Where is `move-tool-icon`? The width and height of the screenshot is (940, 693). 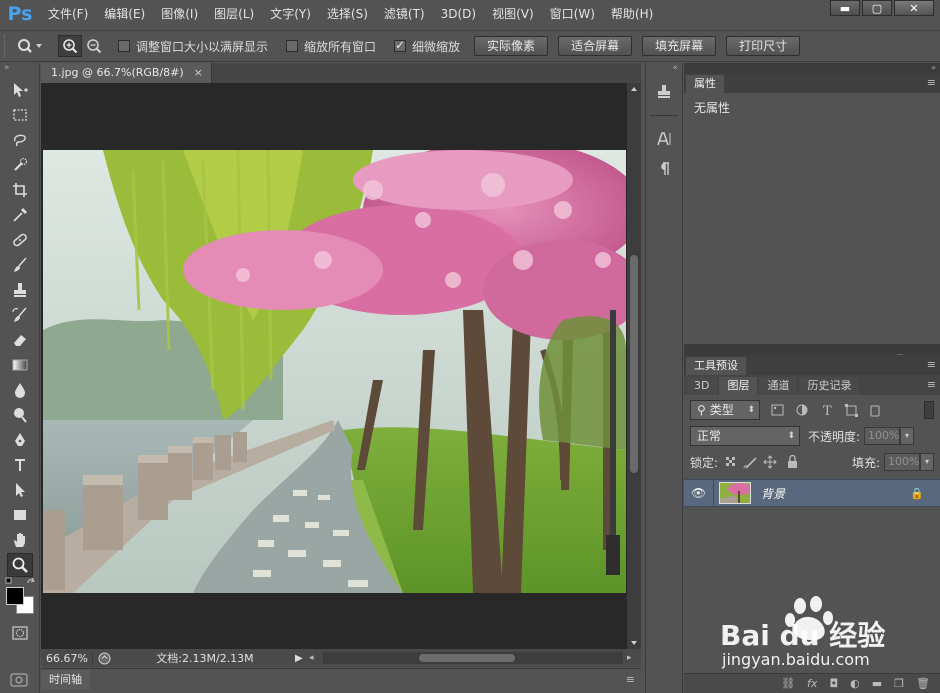 move-tool-icon is located at coordinates (20, 90).